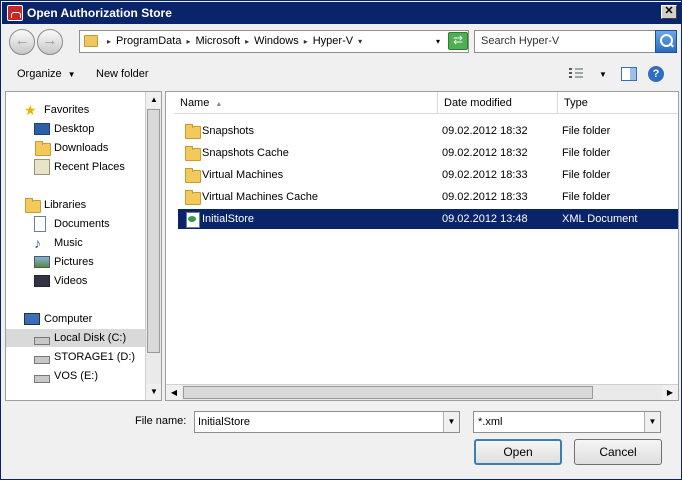  Describe the element at coordinates (306, 103) in the screenshot. I see `column-header-name: Name ▲` at that location.